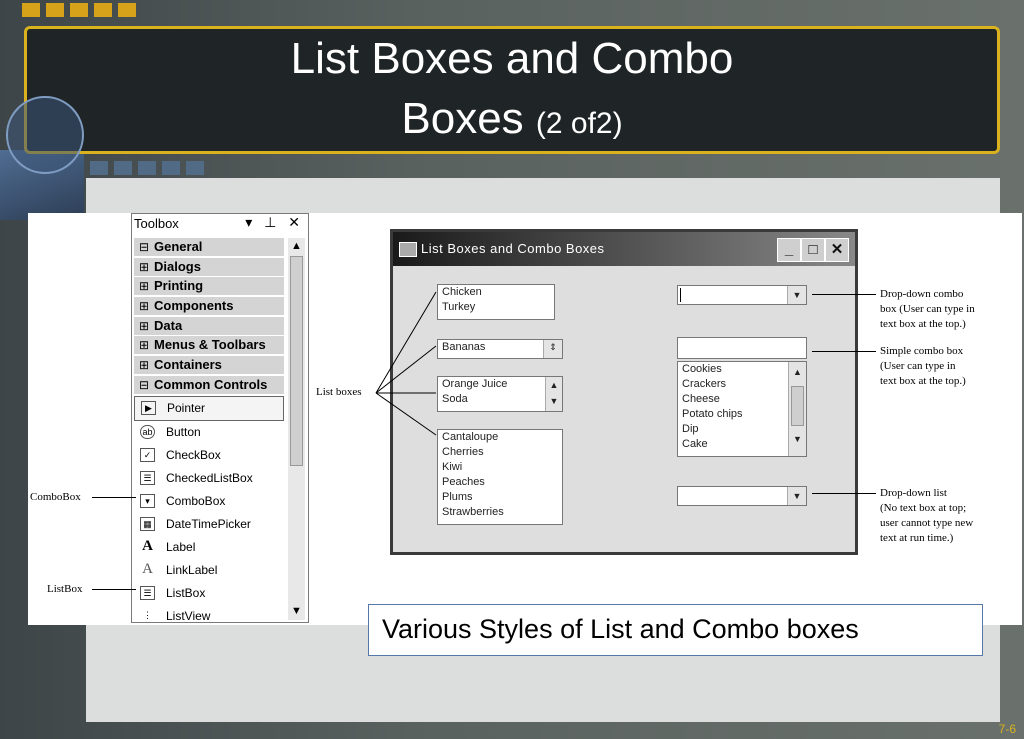 The height and width of the screenshot is (739, 1024). What do you see at coordinates (502, 482) in the screenshot?
I see `list-item: Peaches` at bounding box center [502, 482].